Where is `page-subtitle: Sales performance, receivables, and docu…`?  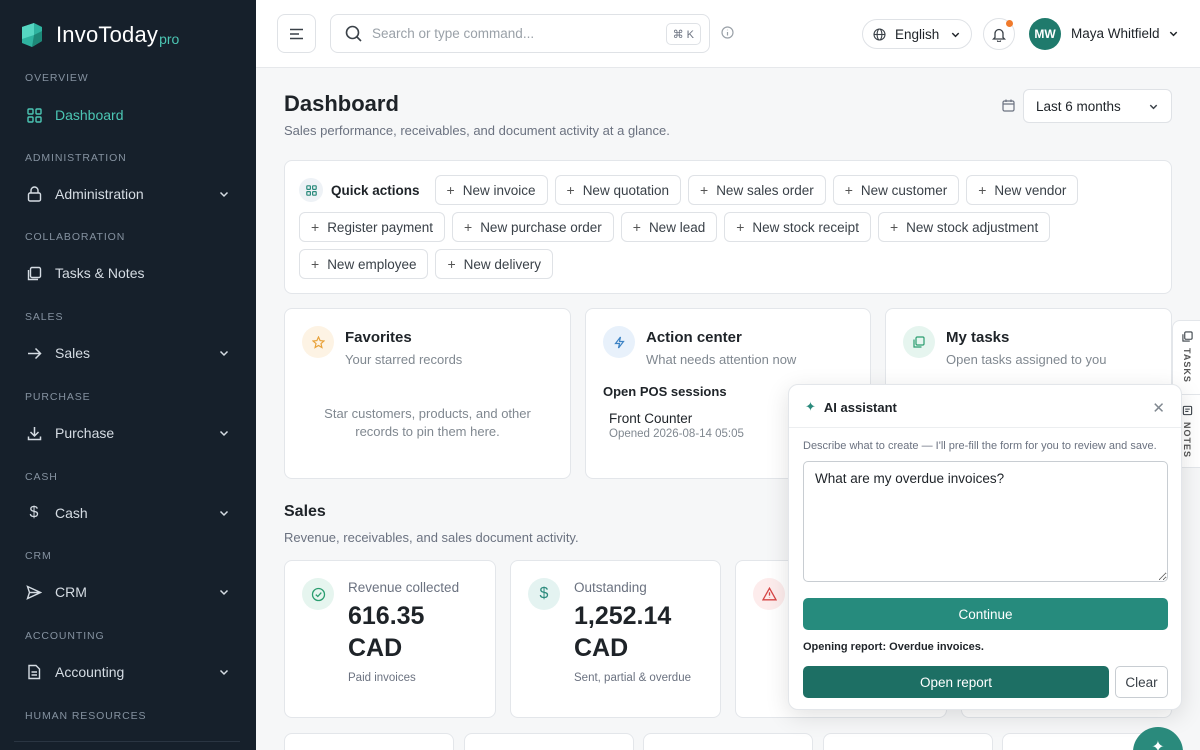 page-subtitle: Sales performance, receivables, and docu… is located at coordinates (477, 130).